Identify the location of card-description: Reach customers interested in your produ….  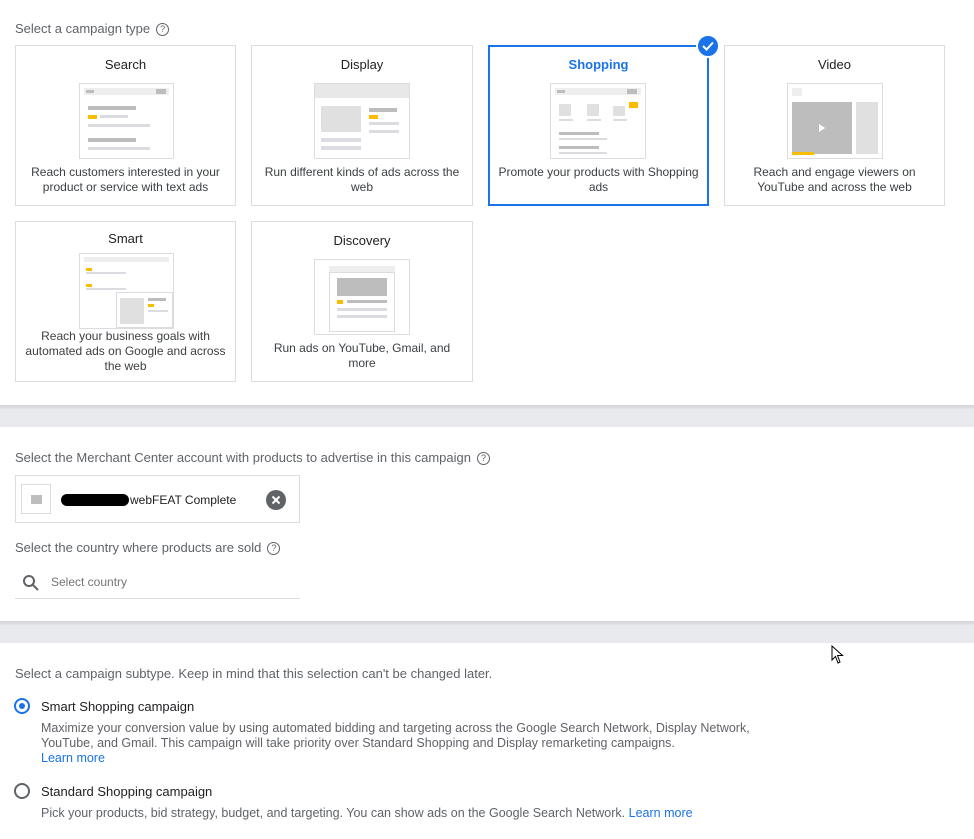
(125, 179).